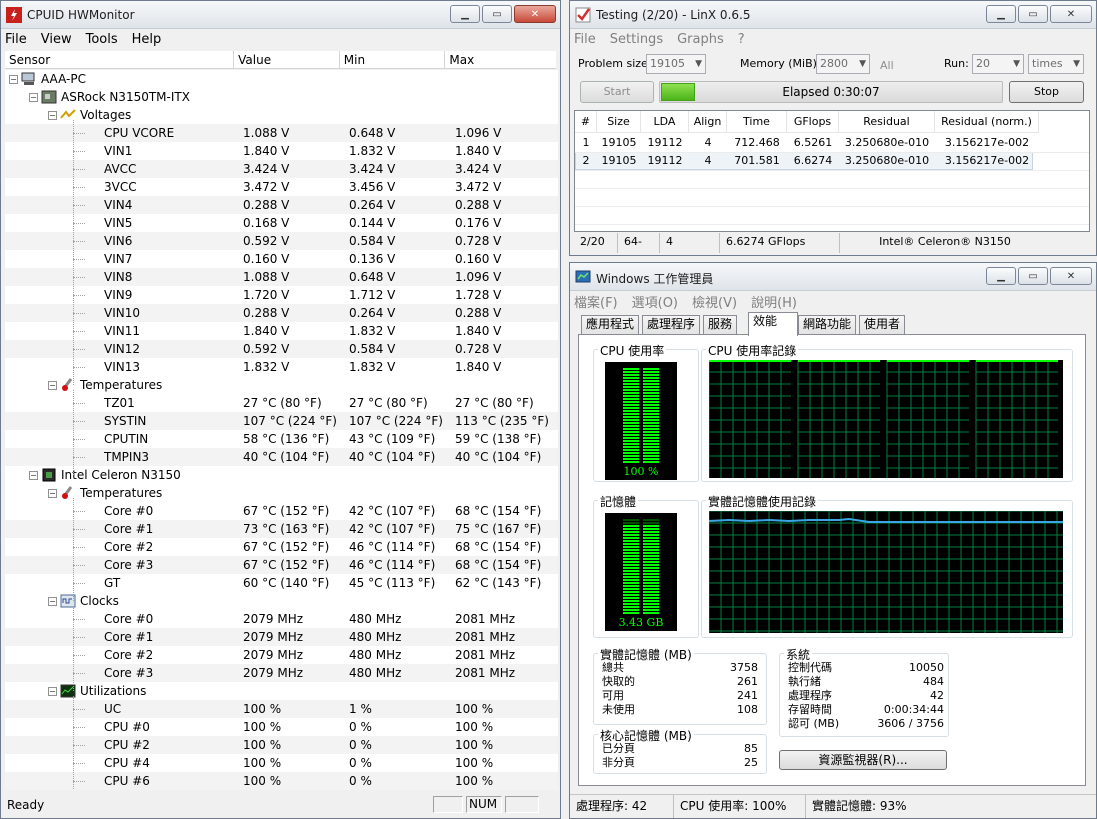 The image size is (1097, 819). I want to click on menu-settings: Settings, so click(636, 39).